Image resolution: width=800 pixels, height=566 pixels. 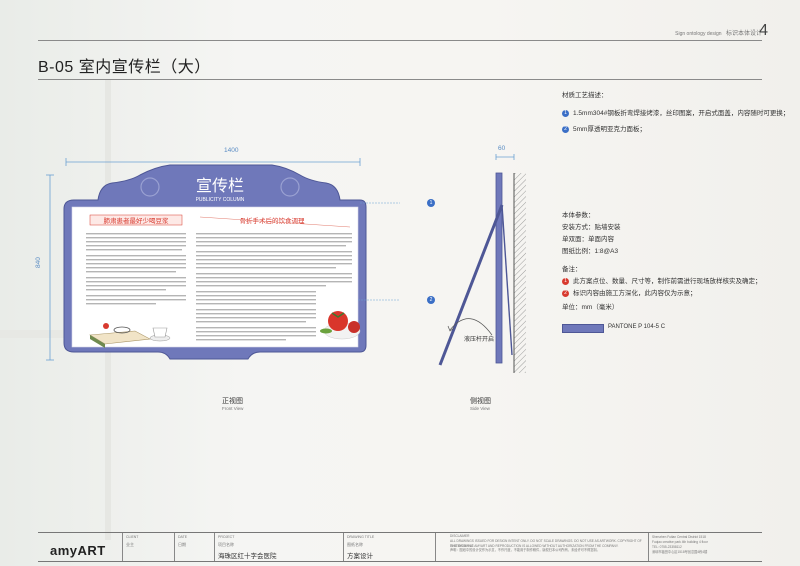 I want to click on notes-heading: 备注：, so click(x=572, y=269).